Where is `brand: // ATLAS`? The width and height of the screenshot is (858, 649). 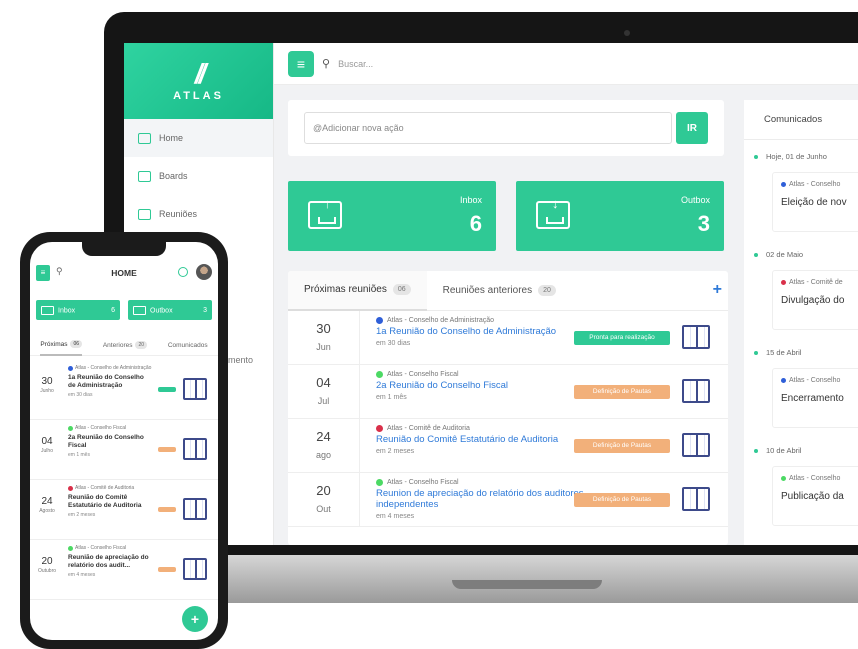
brand: // ATLAS is located at coordinates (198, 81).